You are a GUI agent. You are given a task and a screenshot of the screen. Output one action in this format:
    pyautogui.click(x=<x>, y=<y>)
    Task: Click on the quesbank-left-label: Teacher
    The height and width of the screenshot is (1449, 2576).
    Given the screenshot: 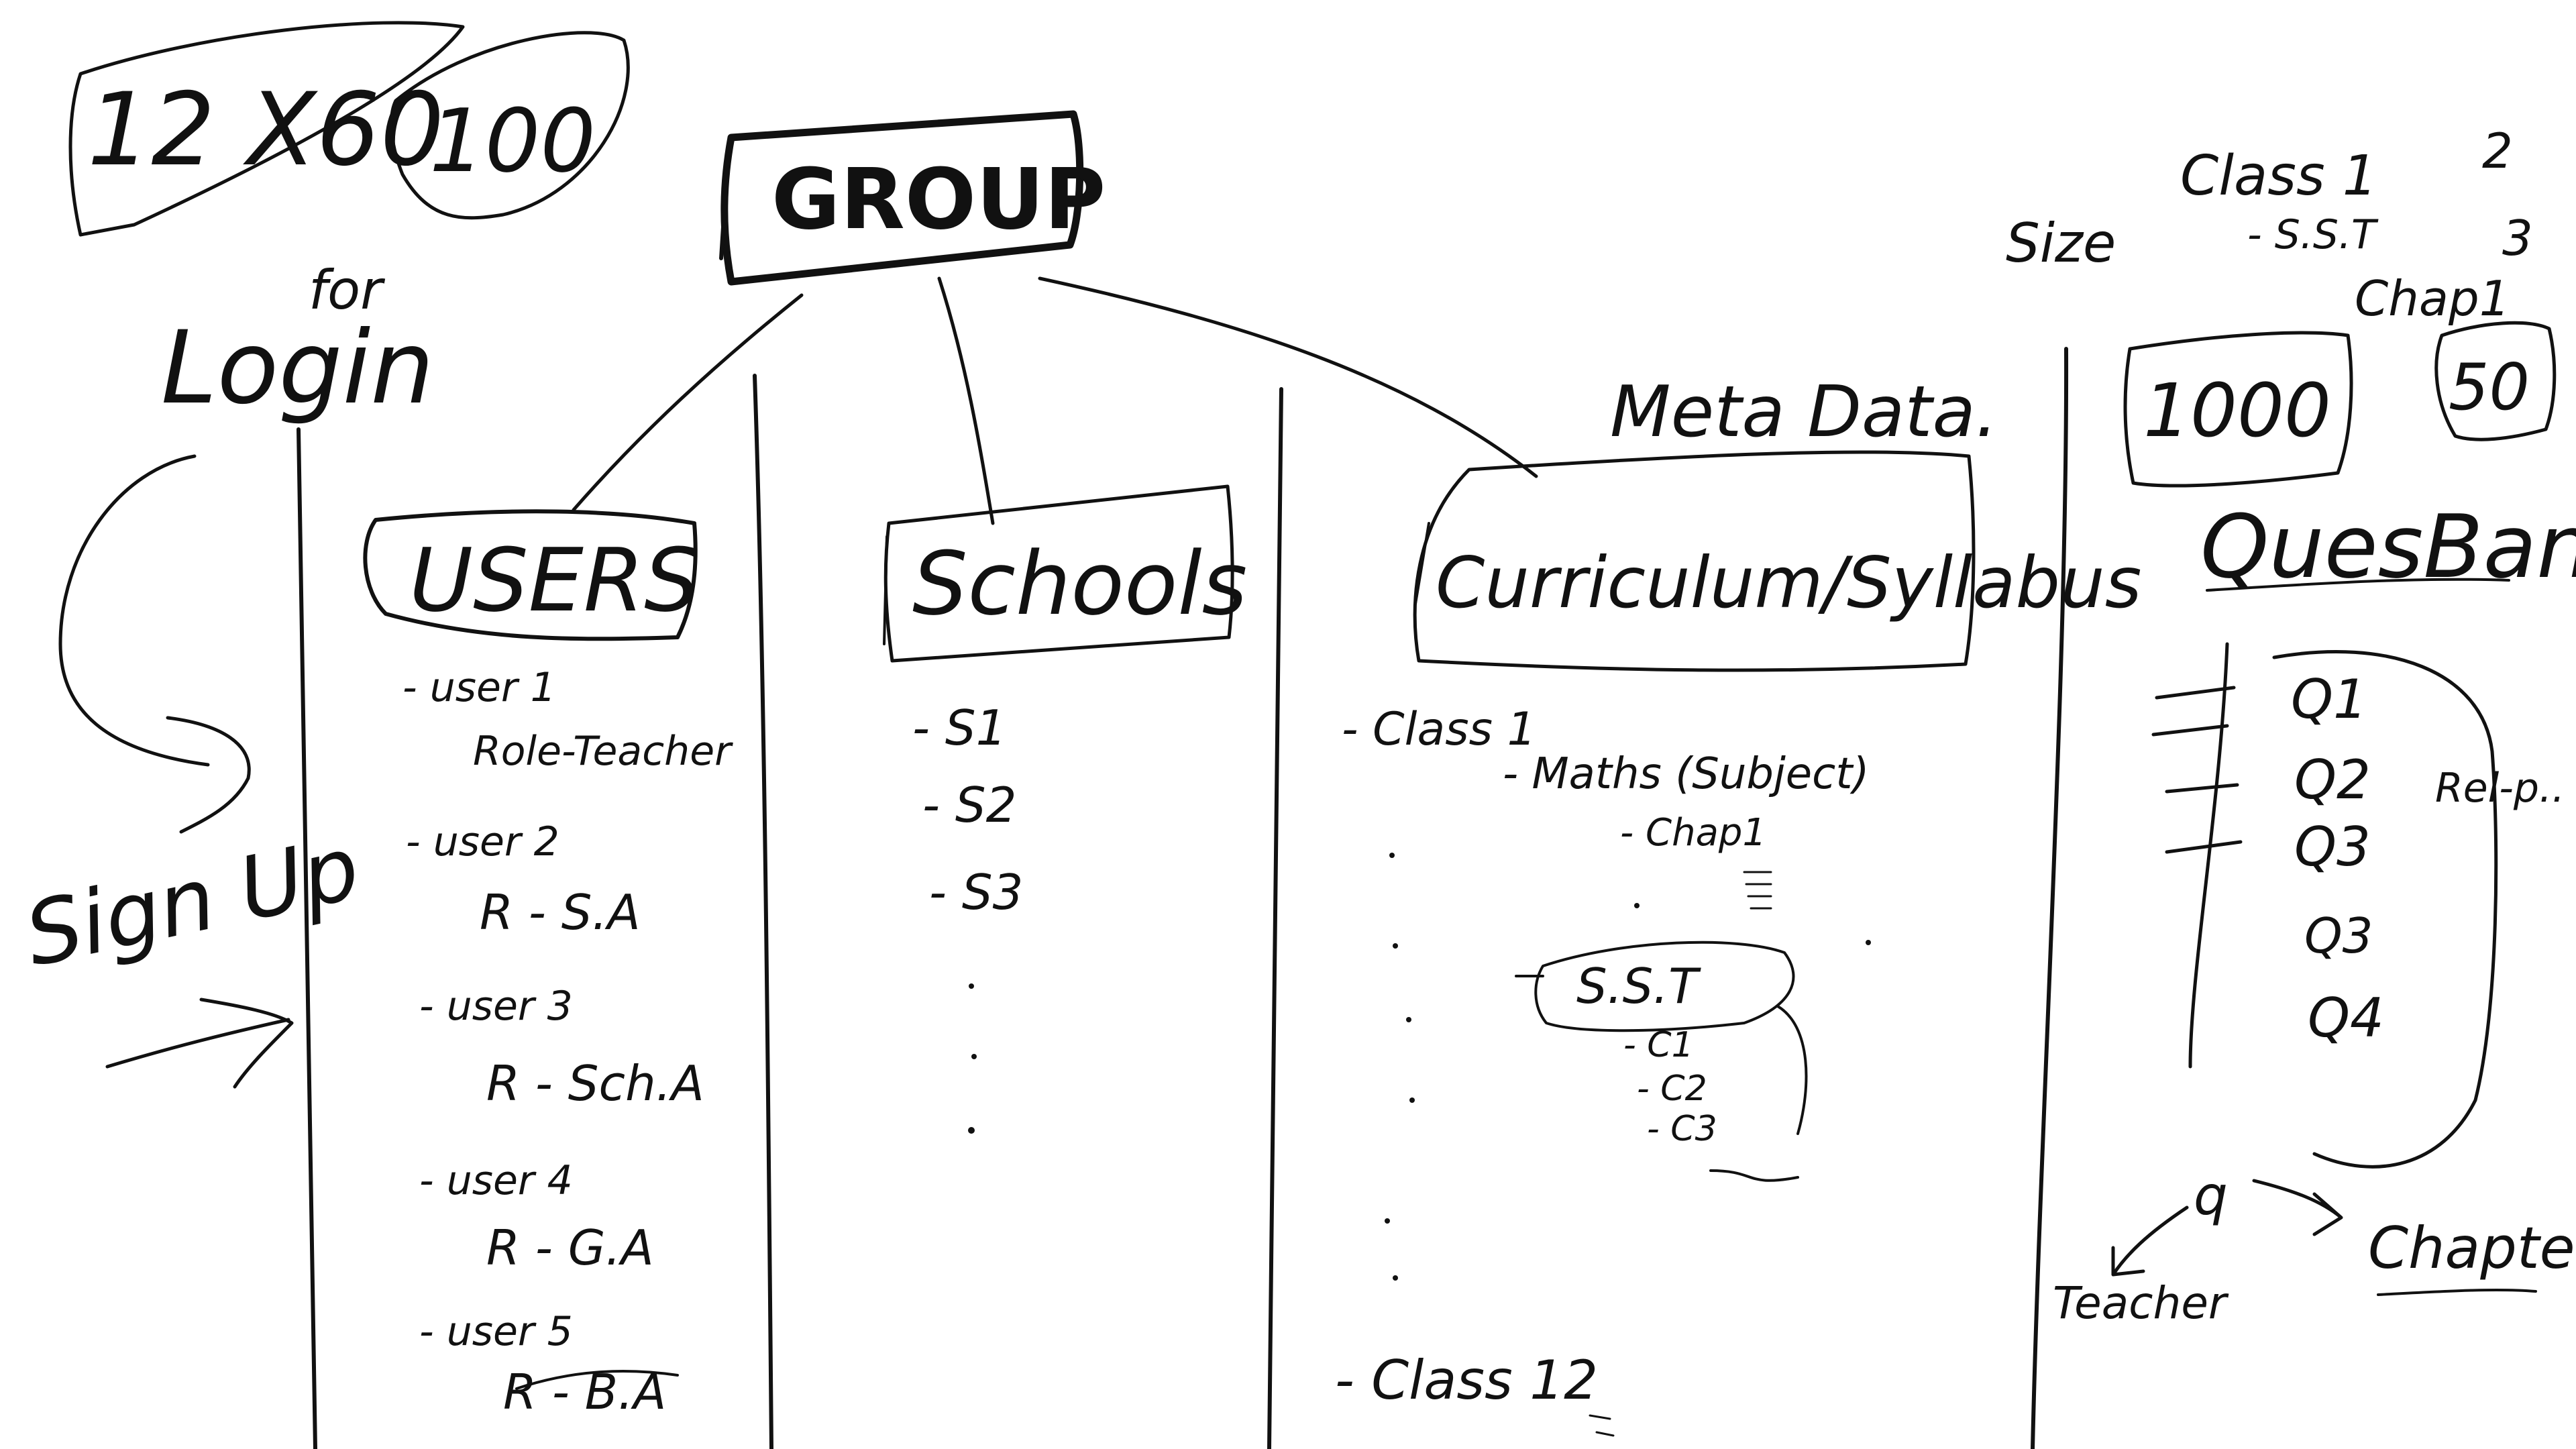 What is the action you would take?
    pyautogui.click(x=2141, y=1303)
    